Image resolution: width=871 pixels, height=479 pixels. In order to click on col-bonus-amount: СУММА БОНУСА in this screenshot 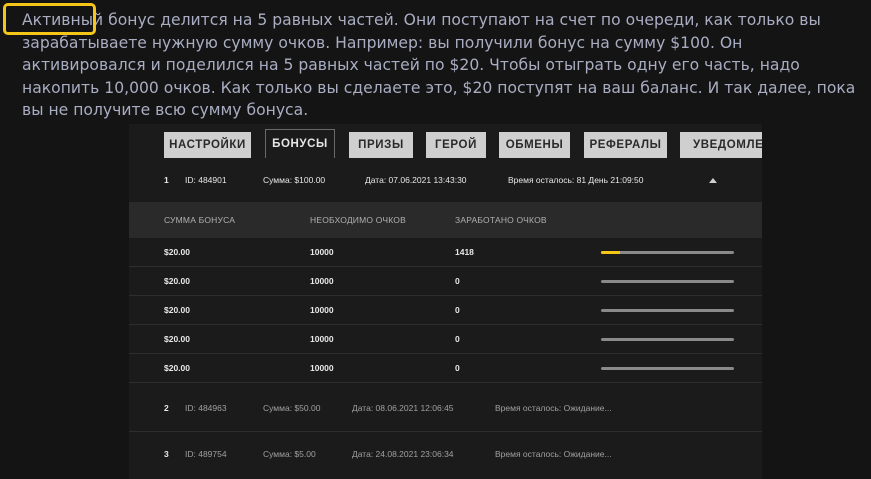, I will do `click(200, 220)`.